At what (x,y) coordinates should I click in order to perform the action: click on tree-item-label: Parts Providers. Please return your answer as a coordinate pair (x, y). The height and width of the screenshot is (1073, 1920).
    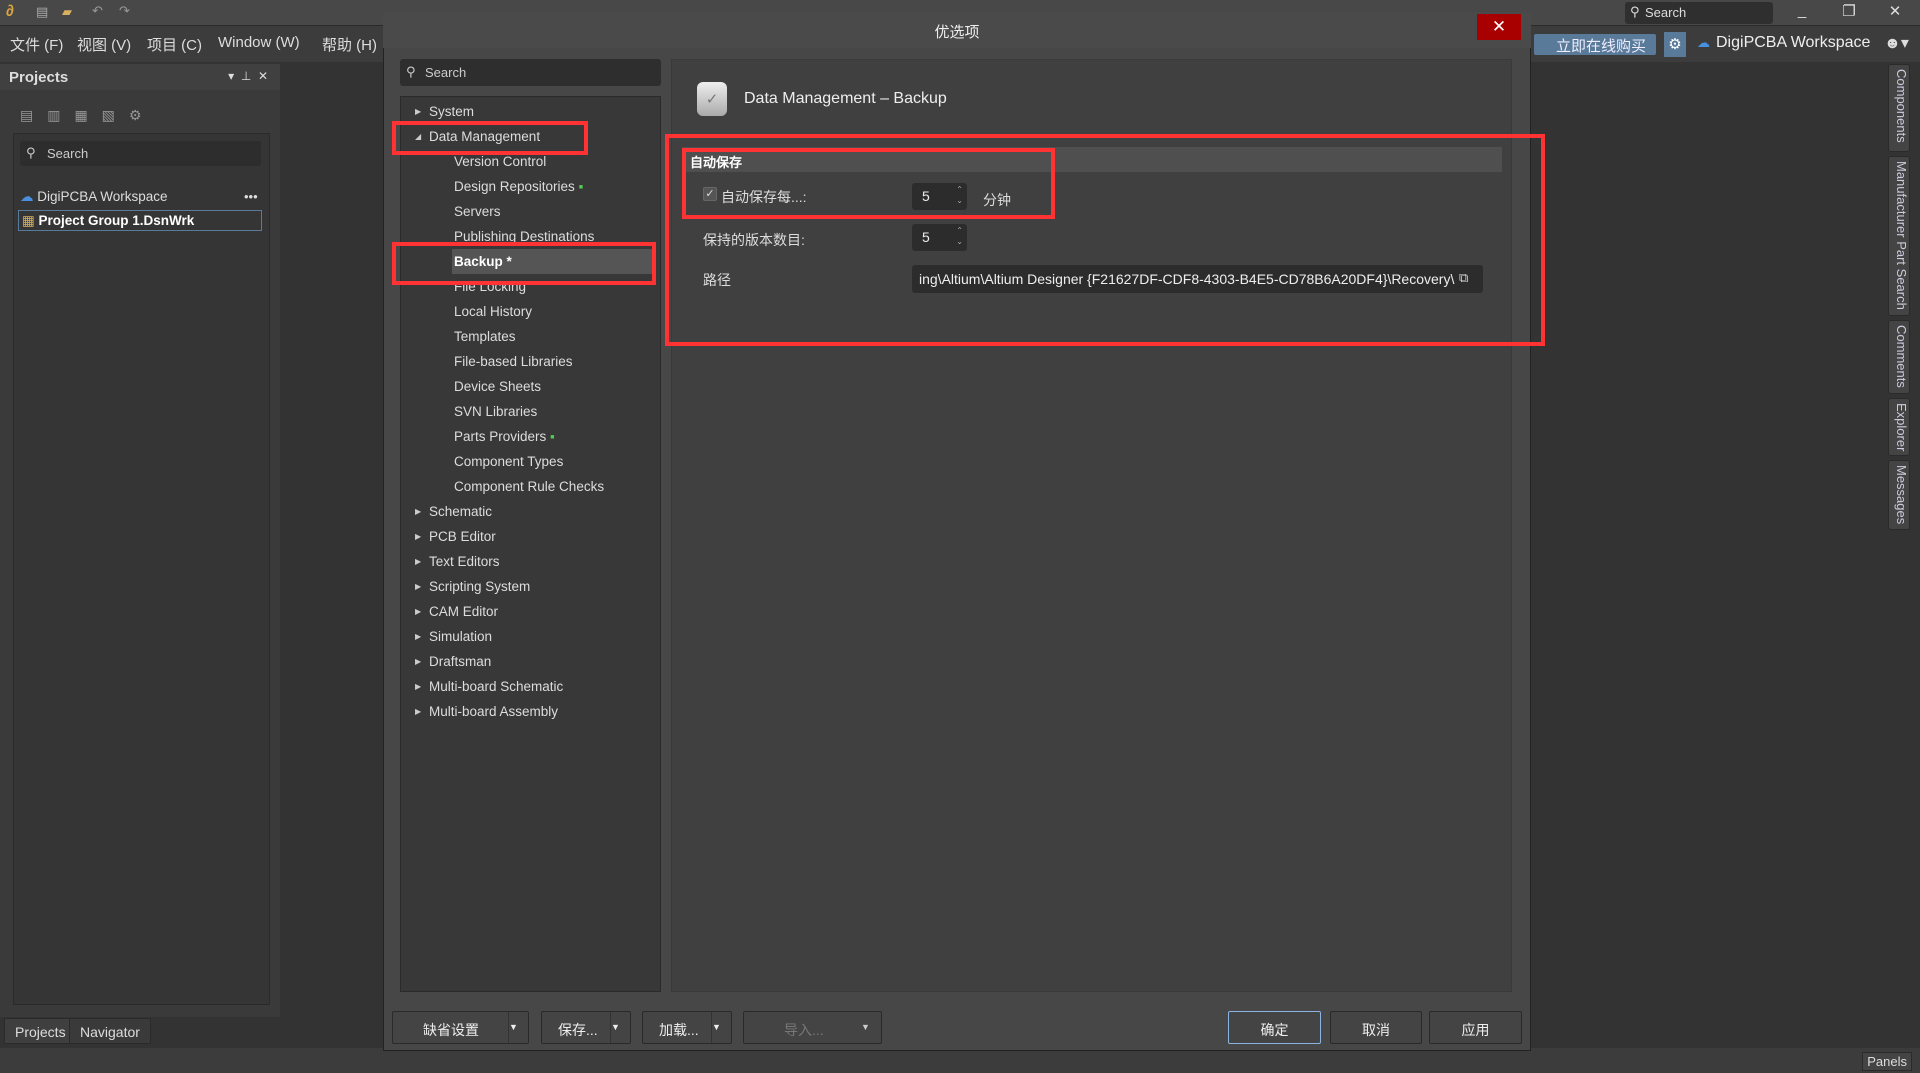
    Looking at the image, I should click on (500, 436).